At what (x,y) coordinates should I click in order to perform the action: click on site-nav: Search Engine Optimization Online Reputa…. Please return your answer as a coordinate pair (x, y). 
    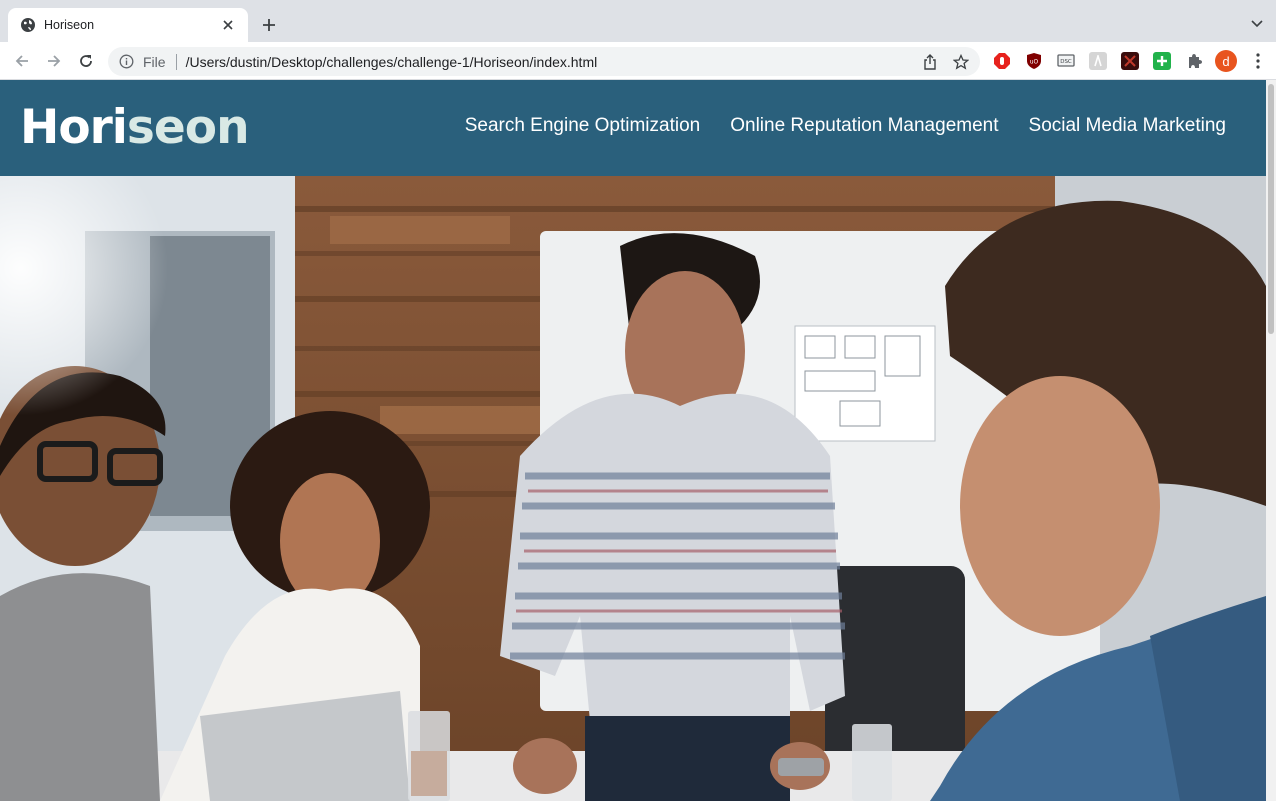
    Looking at the image, I should click on (845, 126).